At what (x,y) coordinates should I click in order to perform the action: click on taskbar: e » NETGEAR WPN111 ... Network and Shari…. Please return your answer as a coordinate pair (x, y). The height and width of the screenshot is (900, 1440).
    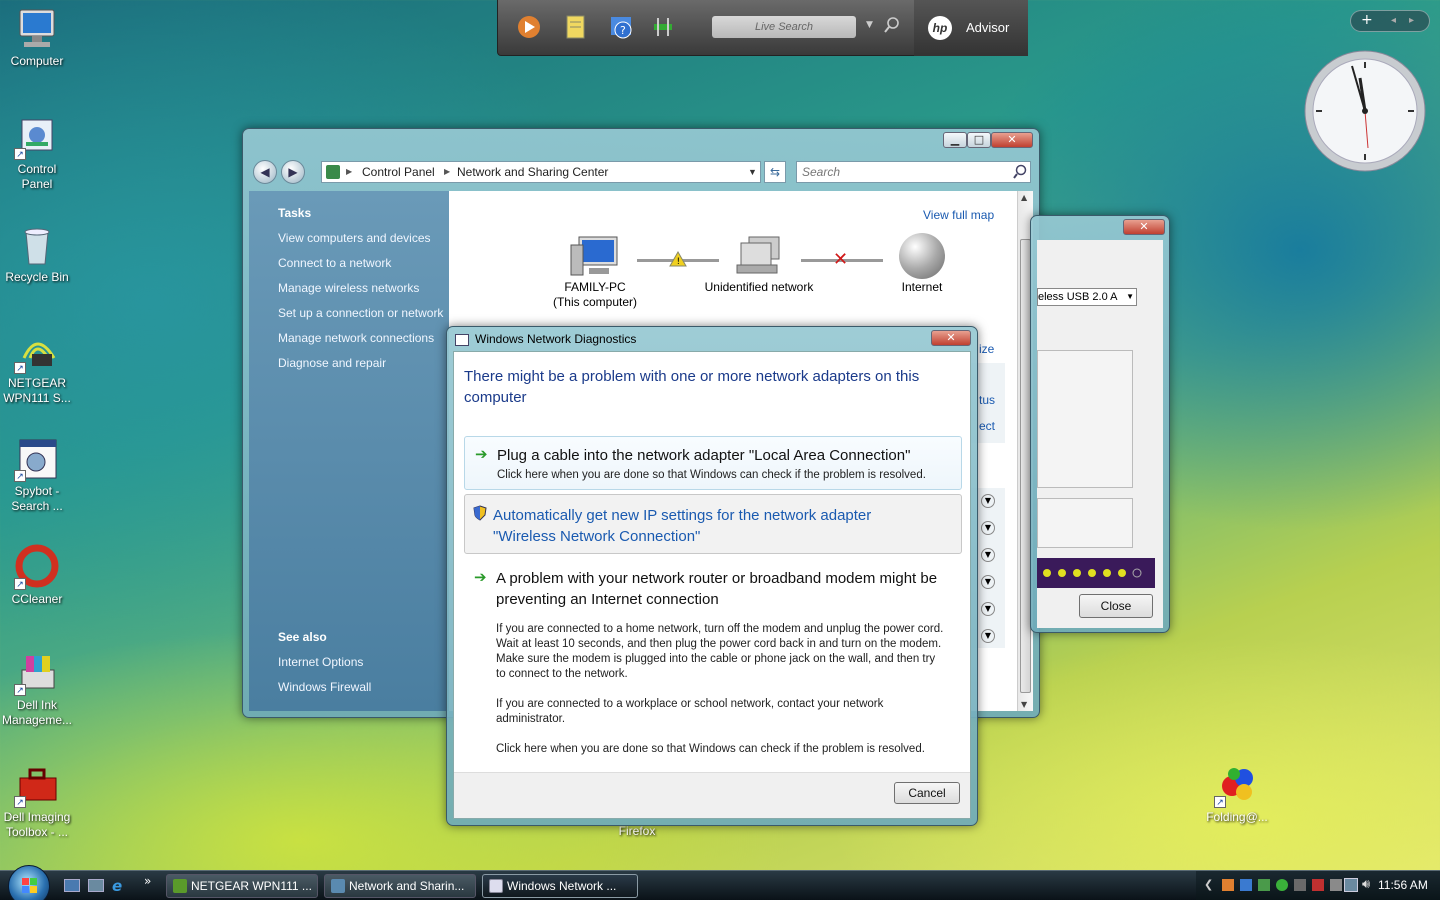
    Looking at the image, I should click on (720, 882).